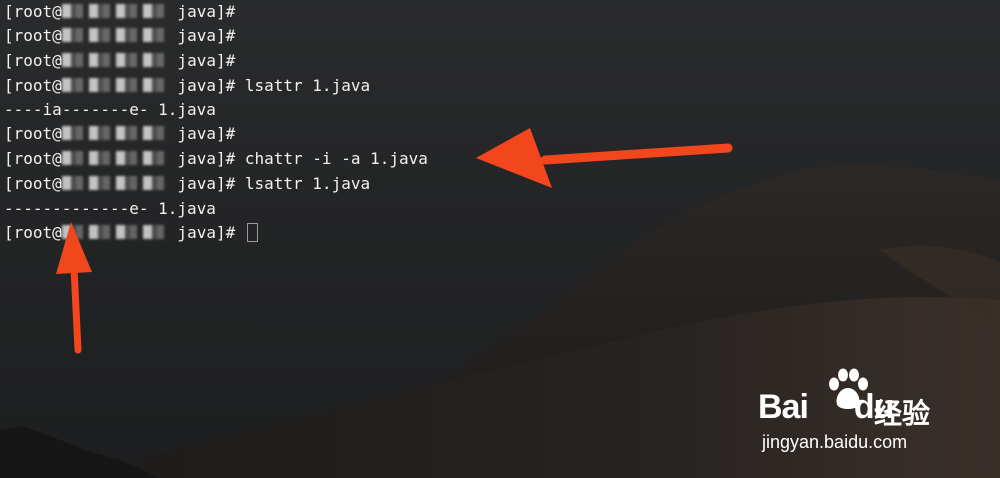 This screenshot has height=478, width=1000. Describe the element at coordinates (853, 413) in the screenshot. I see `baidu-jingyan-watermark: Bai du 经验 jingyan.baidu.com` at that location.